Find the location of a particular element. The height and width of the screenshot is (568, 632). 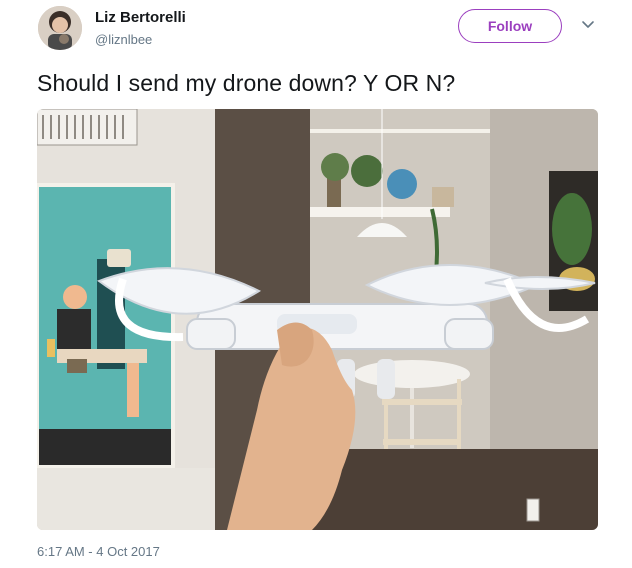

author-handle: @liznlbee is located at coordinates (123, 39).